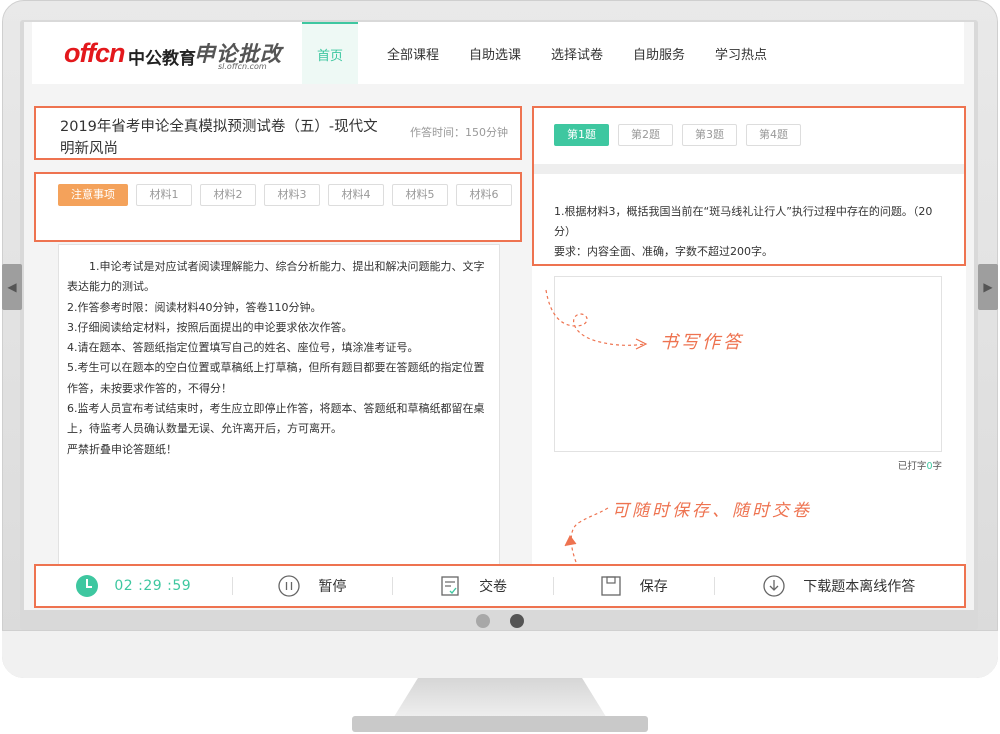 This screenshot has height=734, width=1000. Describe the element at coordinates (653, 587) in the screenshot. I see `save-label: 保存` at that location.